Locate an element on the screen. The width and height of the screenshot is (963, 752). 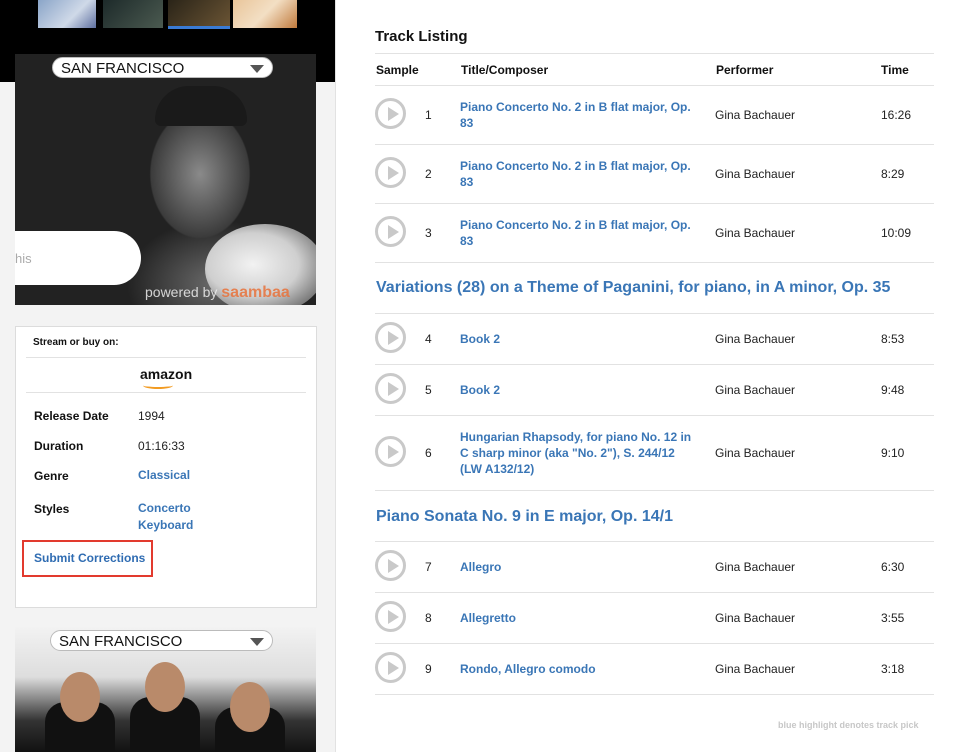
track-time: 8:53 is located at coordinates (893, 339).